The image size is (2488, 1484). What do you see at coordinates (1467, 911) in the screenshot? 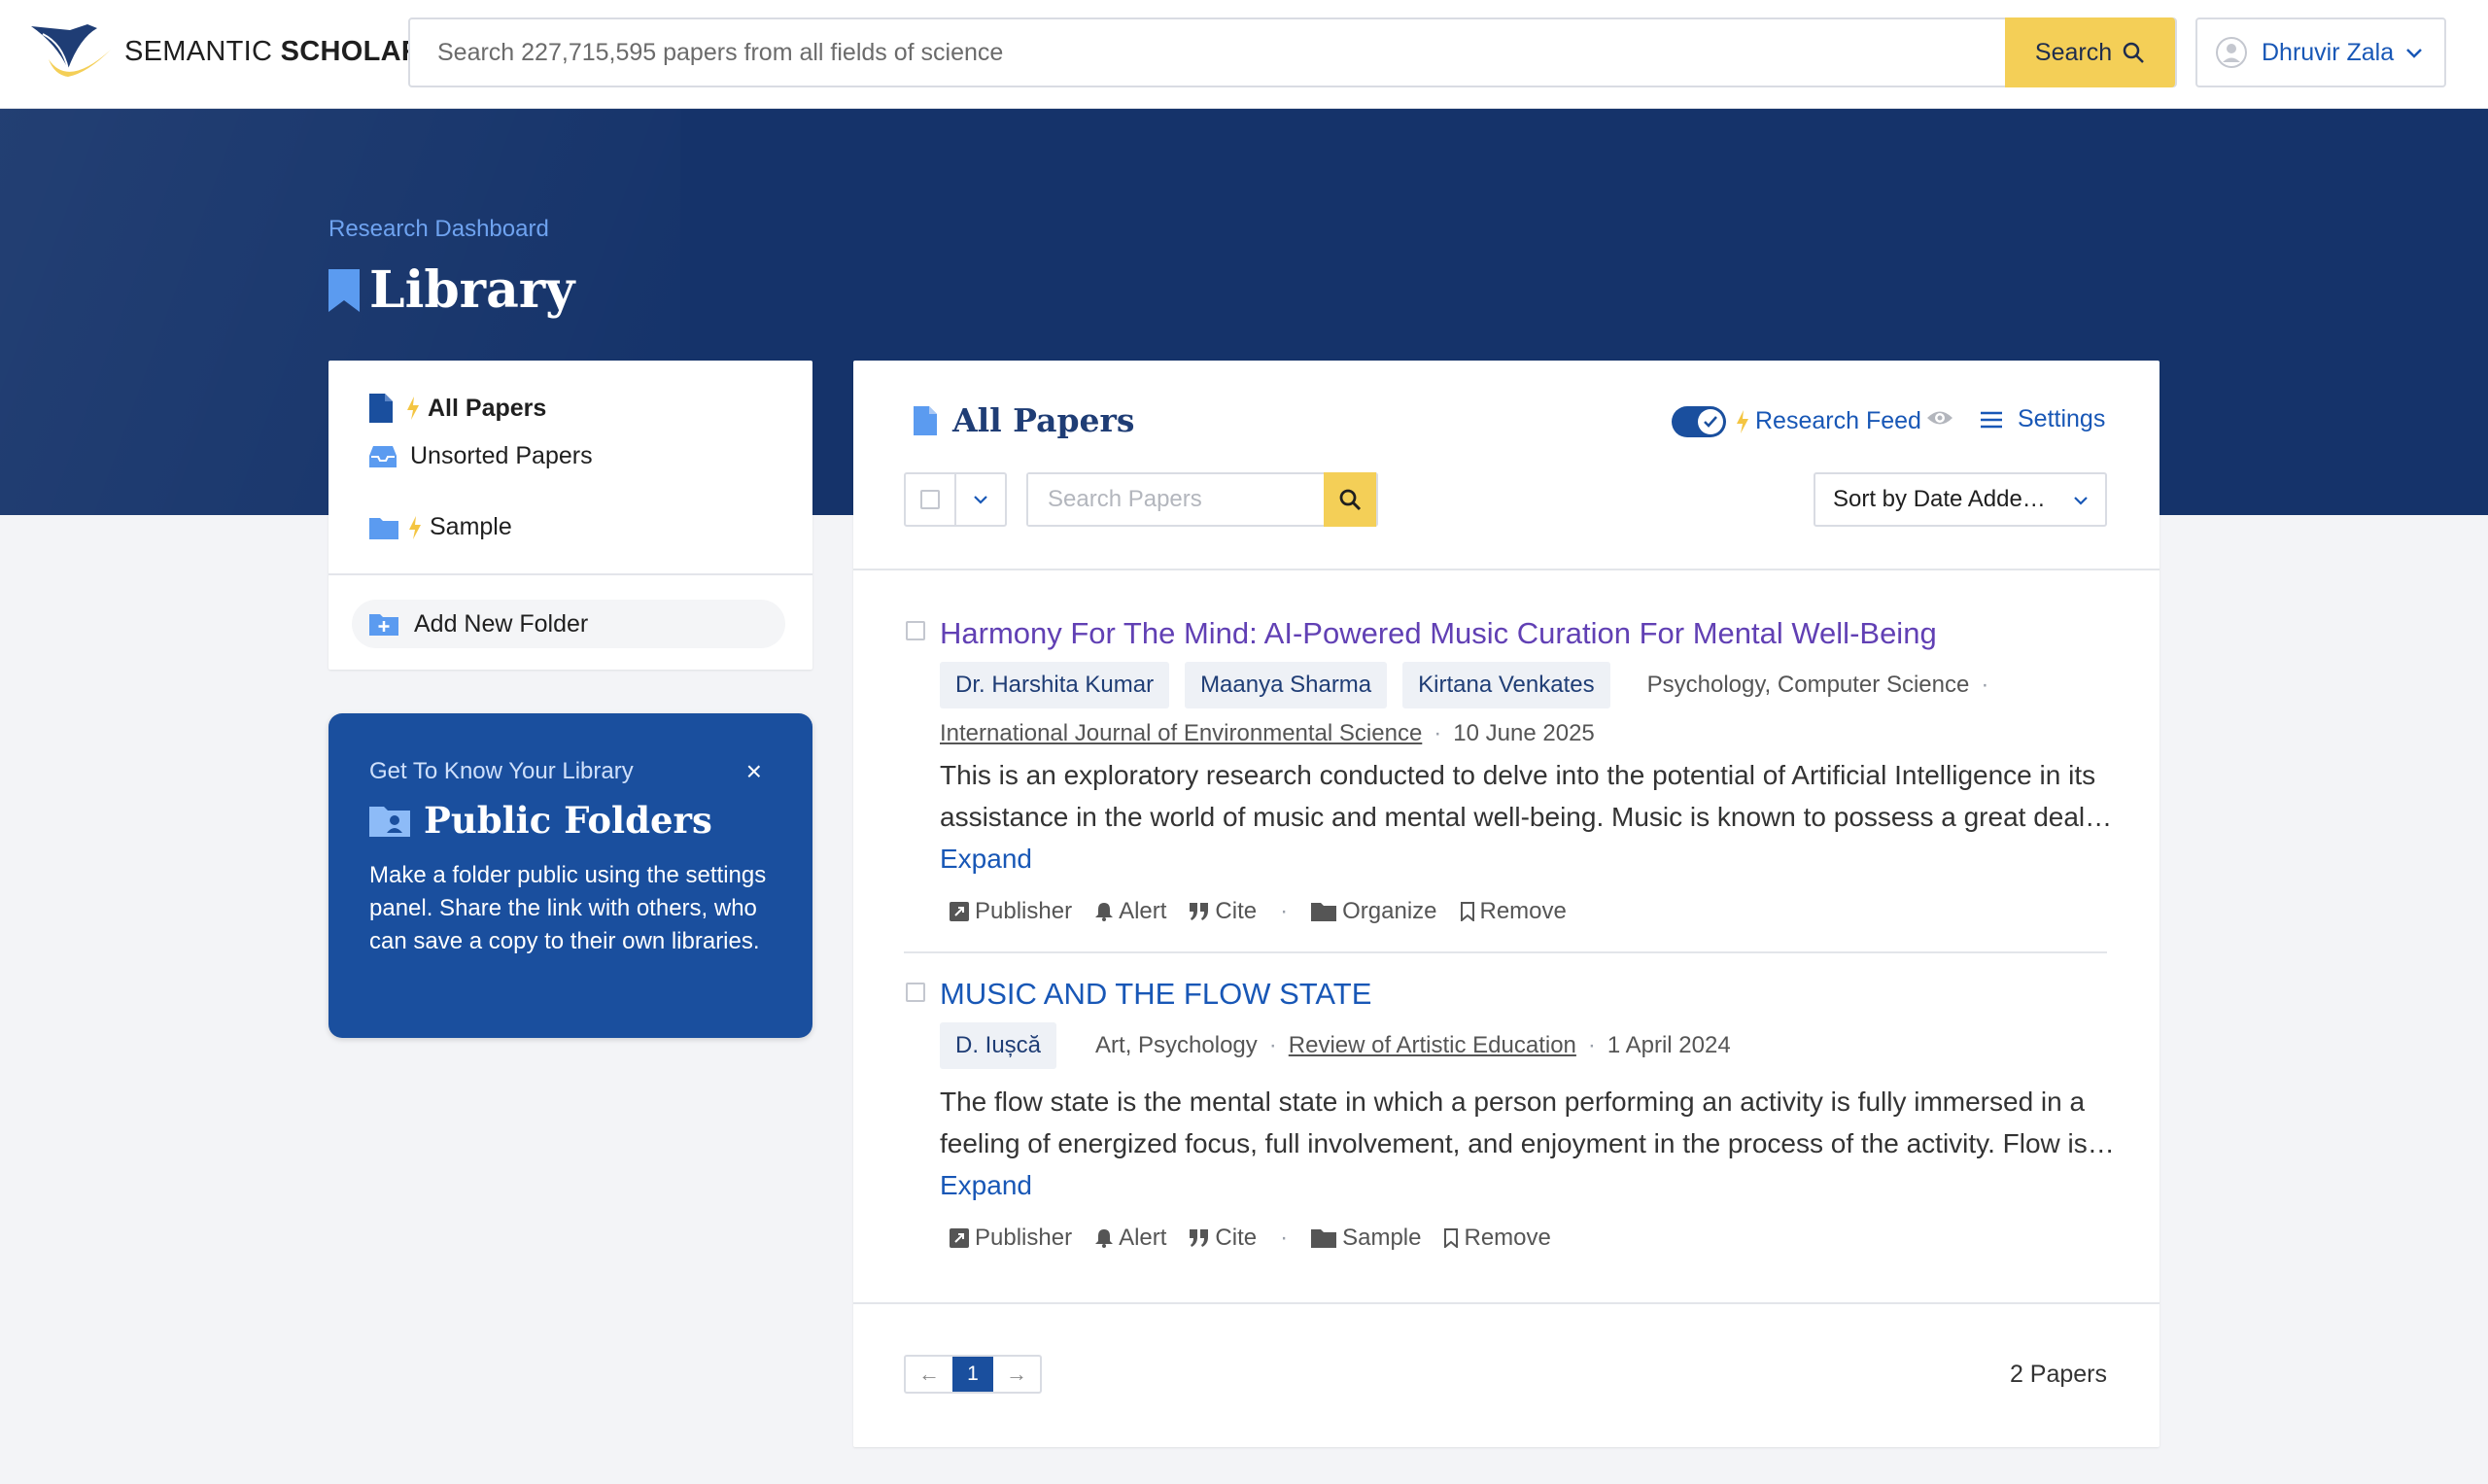
I see `bookmark-remove-icon` at bounding box center [1467, 911].